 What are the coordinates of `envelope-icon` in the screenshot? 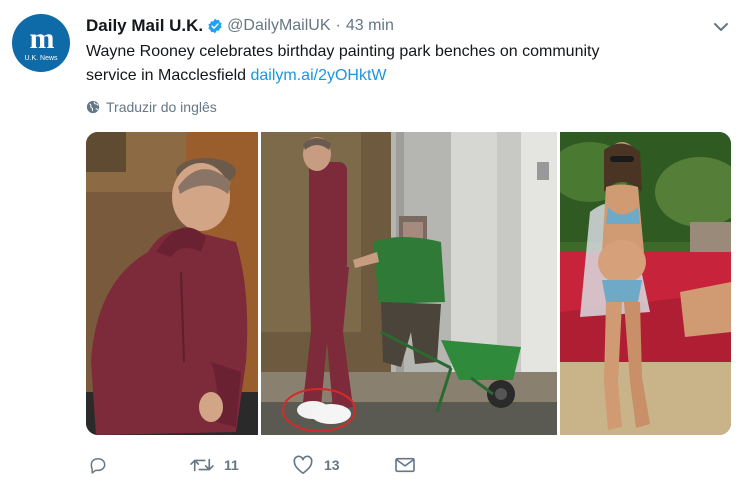 It's located at (405, 465).